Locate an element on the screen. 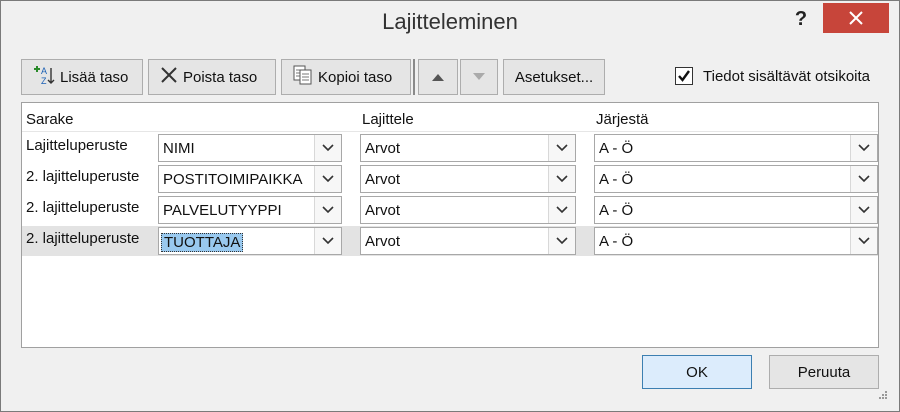  column-value: POSTITOIMIPAIKKA is located at coordinates (233, 179).